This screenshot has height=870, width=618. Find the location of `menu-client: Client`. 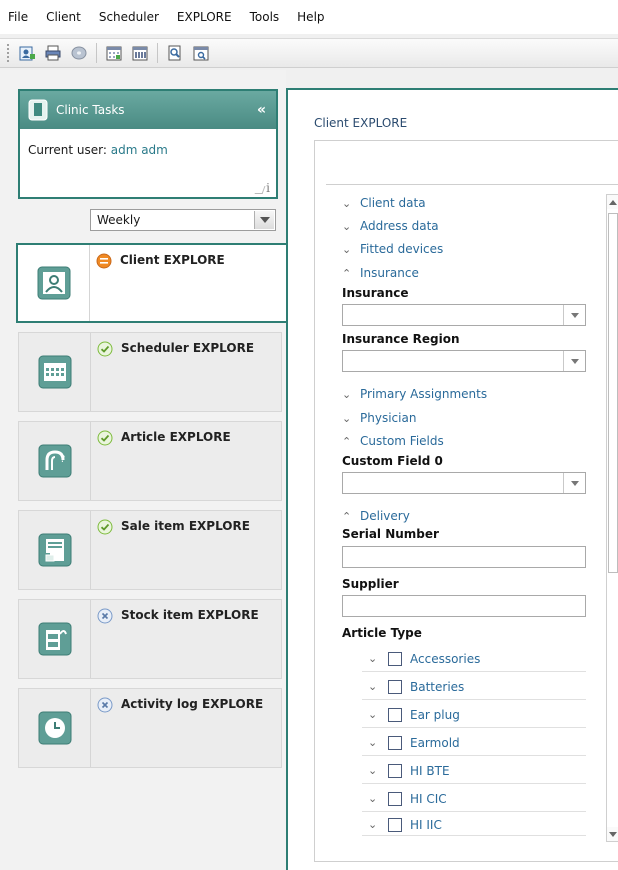

menu-client: Client is located at coordinates (63, 17).